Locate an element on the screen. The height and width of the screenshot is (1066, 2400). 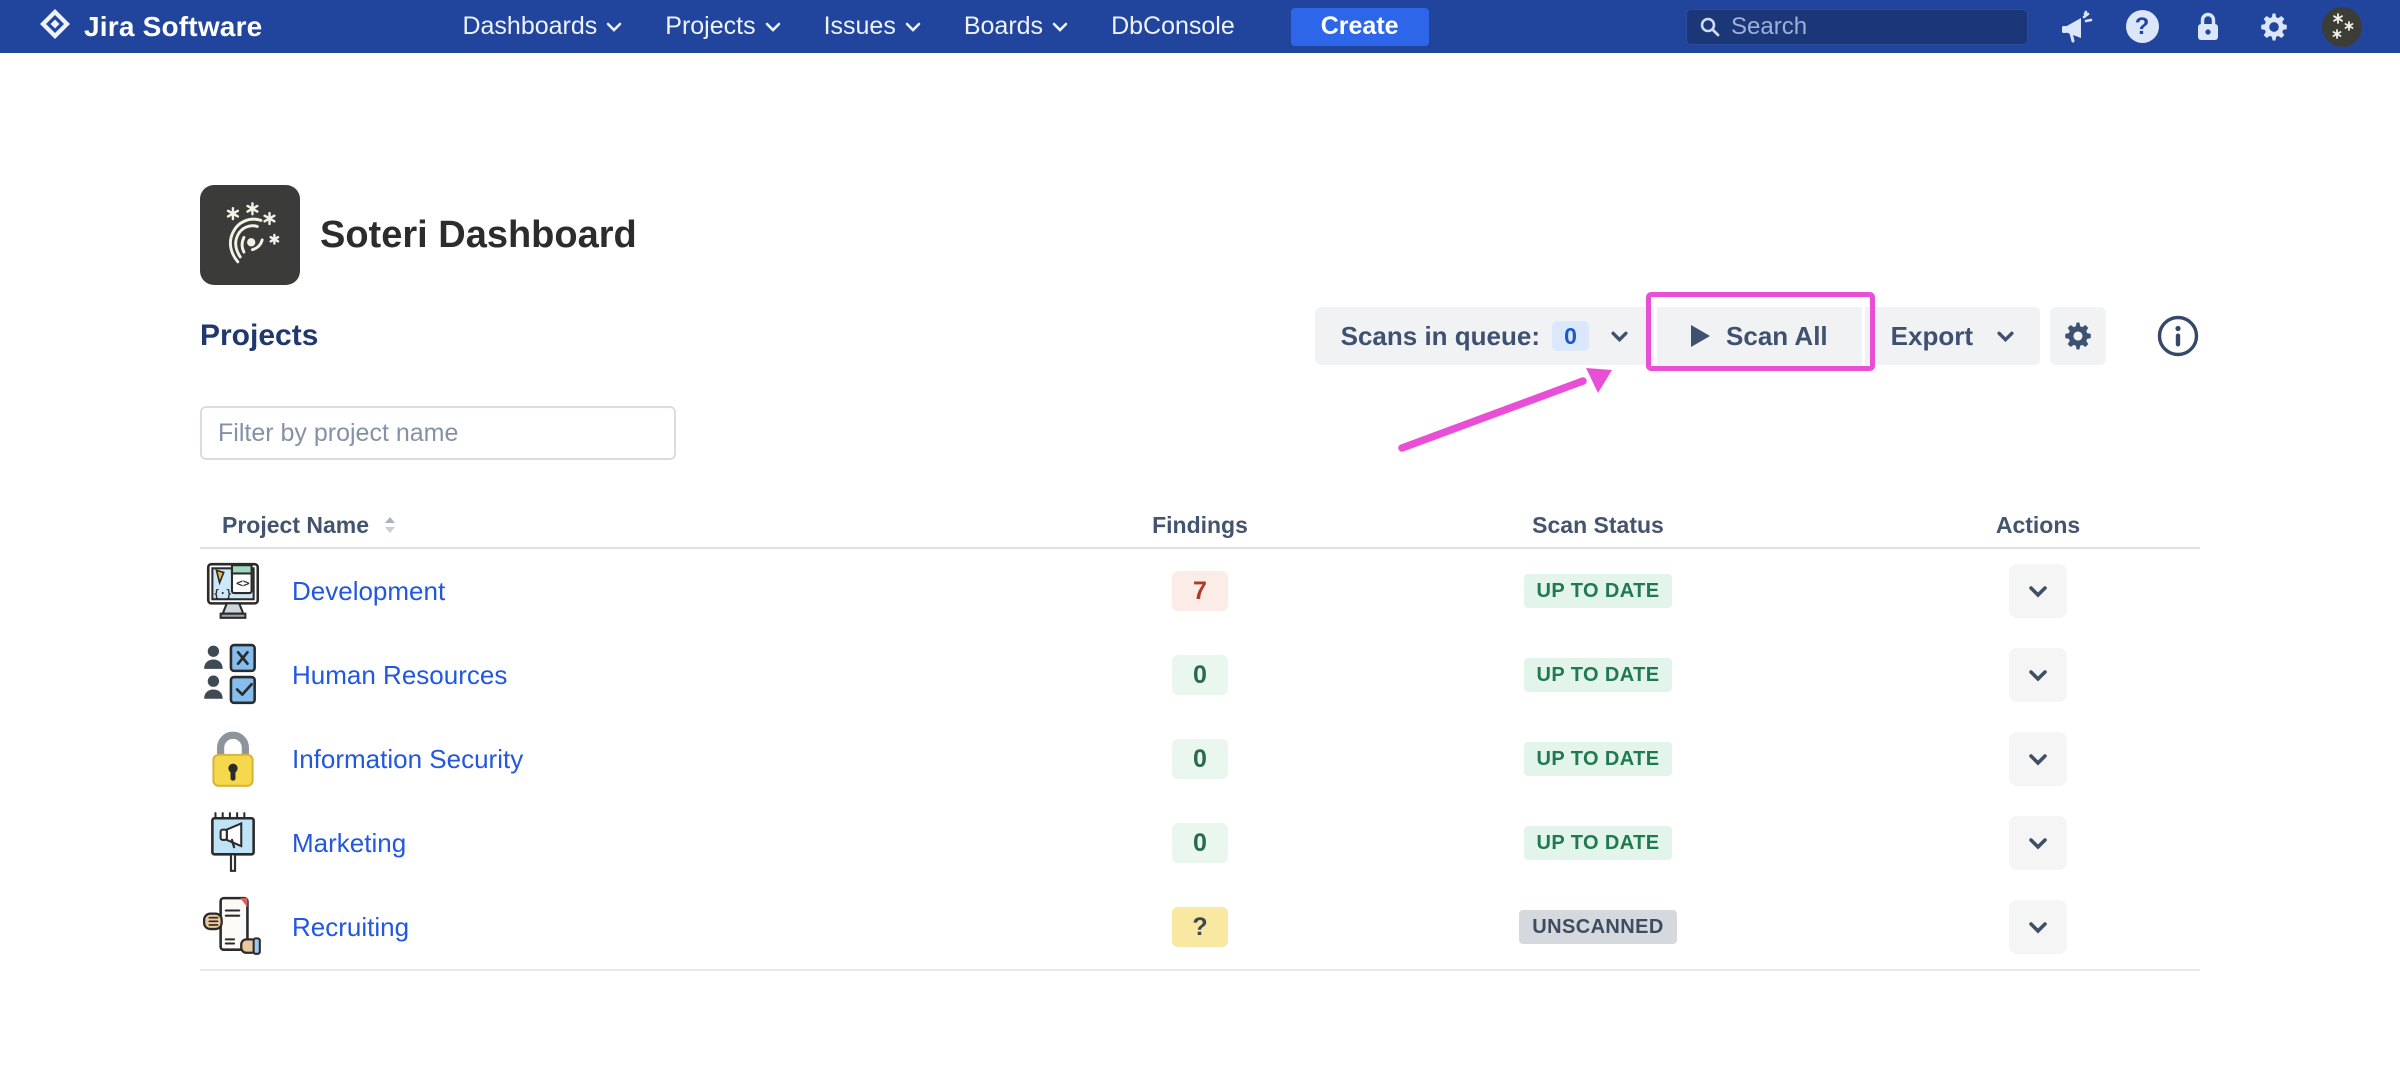
column-project-name: Project Name is located at coordinates (640, 525).